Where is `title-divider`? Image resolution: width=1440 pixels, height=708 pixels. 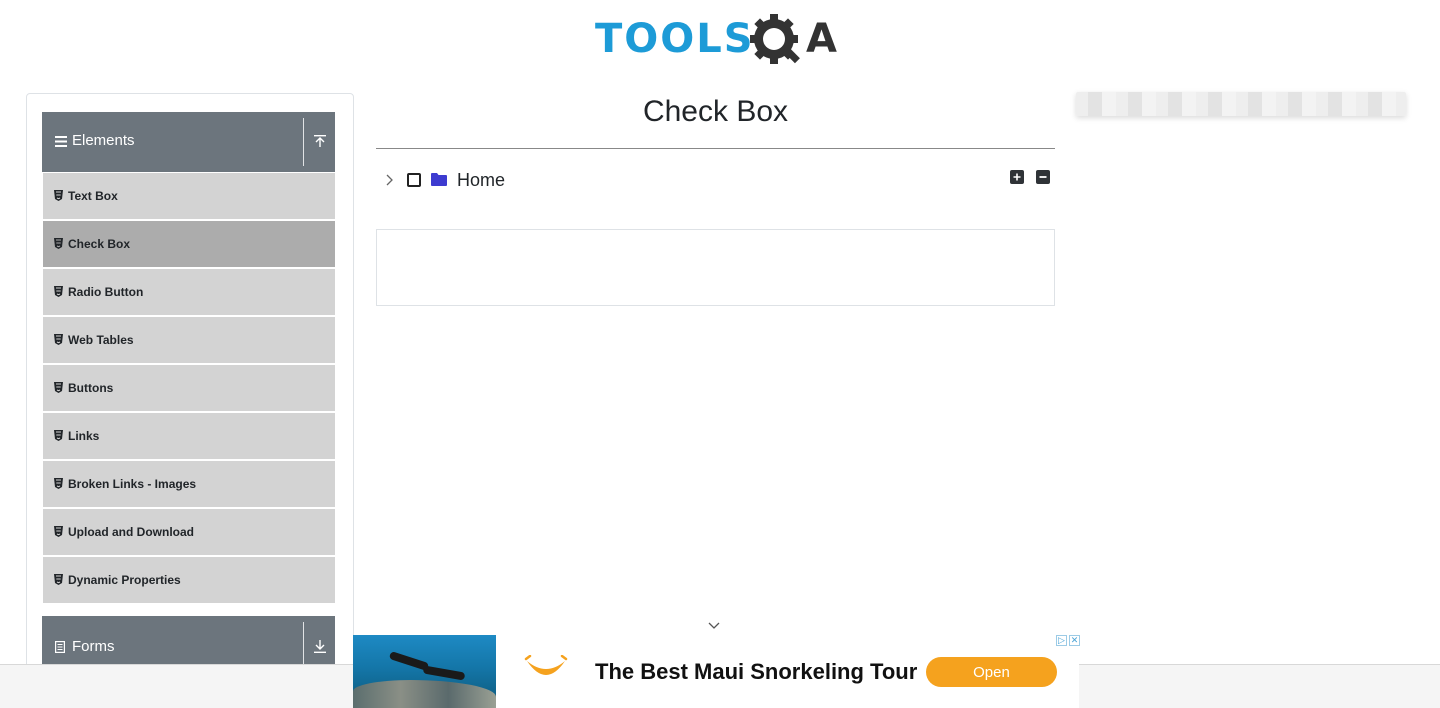
title-divider is located at coordinates (715, 148).